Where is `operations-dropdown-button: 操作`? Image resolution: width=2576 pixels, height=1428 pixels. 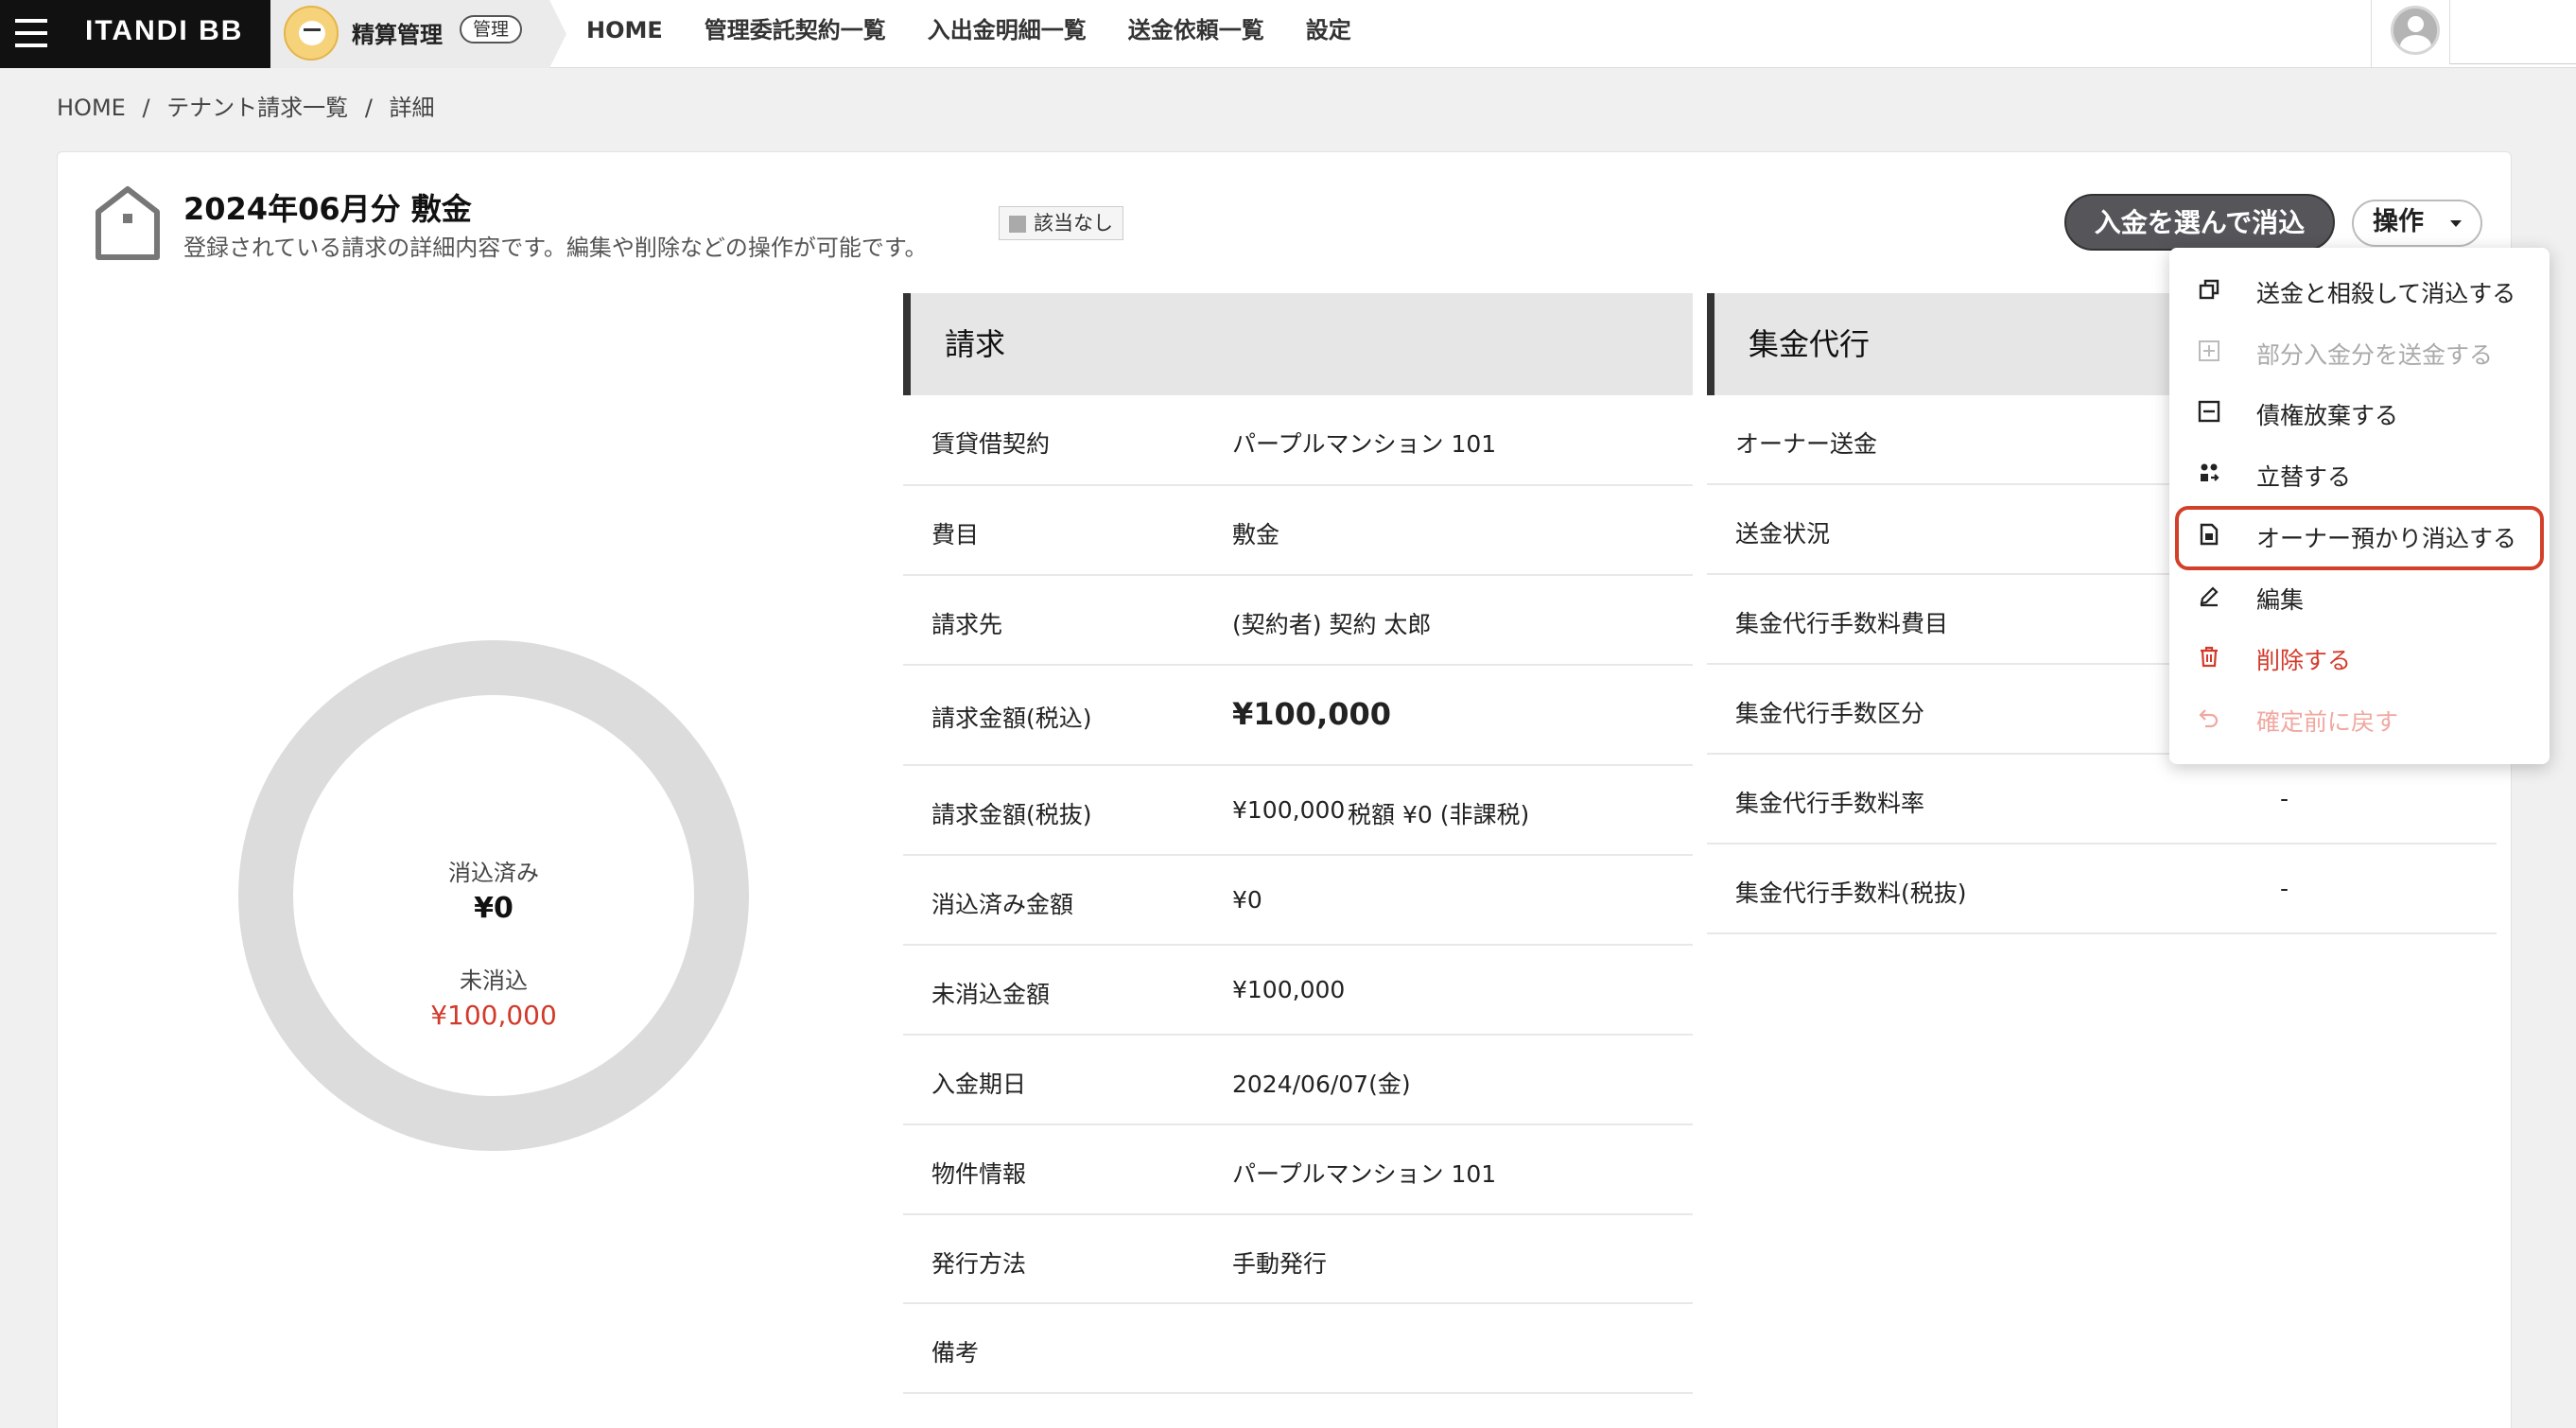
operations-dropdown-button: 操作 is located at coordinates (2417, 223).